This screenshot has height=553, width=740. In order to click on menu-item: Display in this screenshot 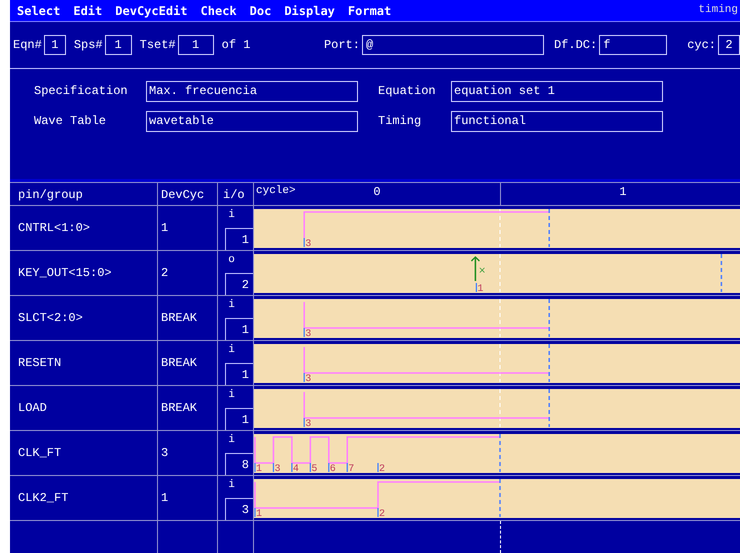, I will do `click(309, 11)`.